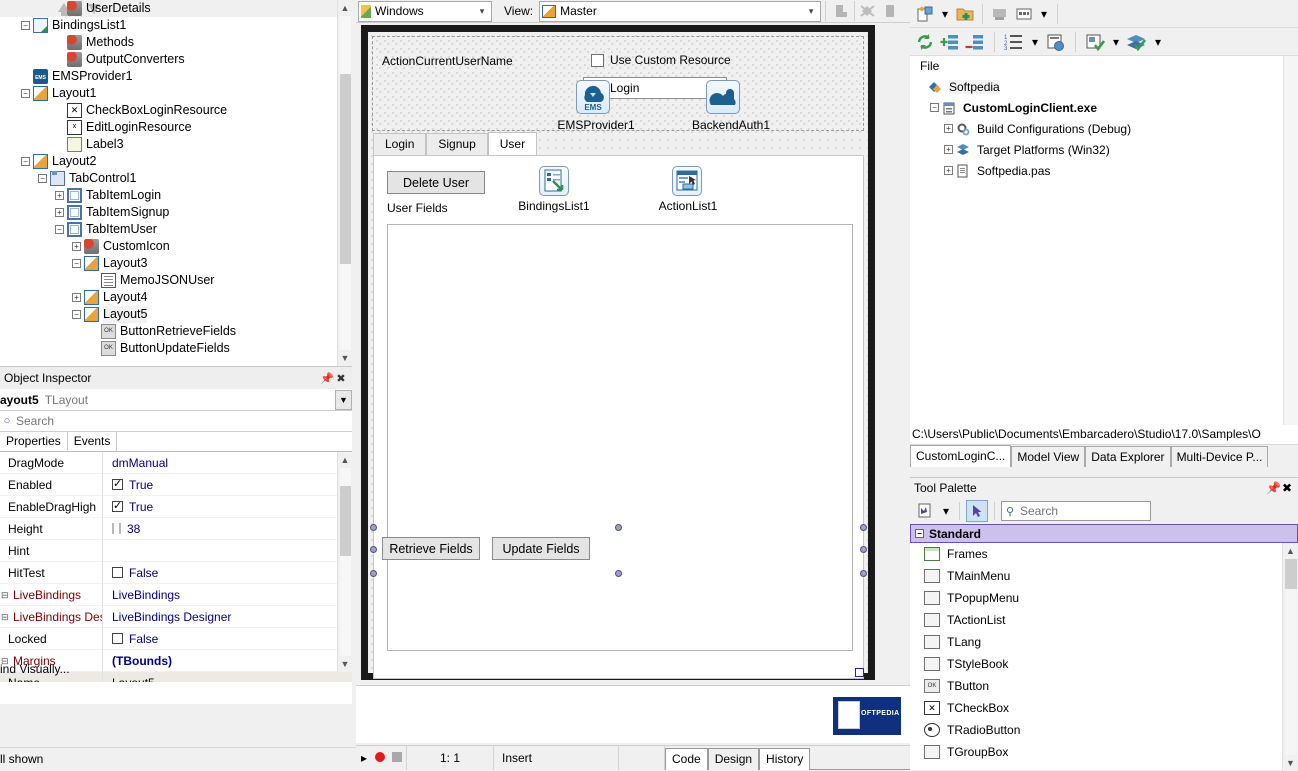 The width and height of the screenshot is (1298, 771). I want to click on palette-item: TMainMenu, so click(1104, 576).